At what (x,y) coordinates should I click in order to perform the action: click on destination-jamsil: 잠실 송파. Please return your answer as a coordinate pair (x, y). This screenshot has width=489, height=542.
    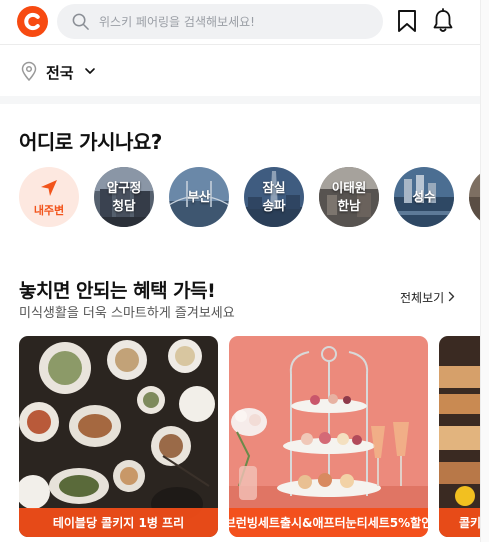
    Looking at the image, I should click on (274, 197).